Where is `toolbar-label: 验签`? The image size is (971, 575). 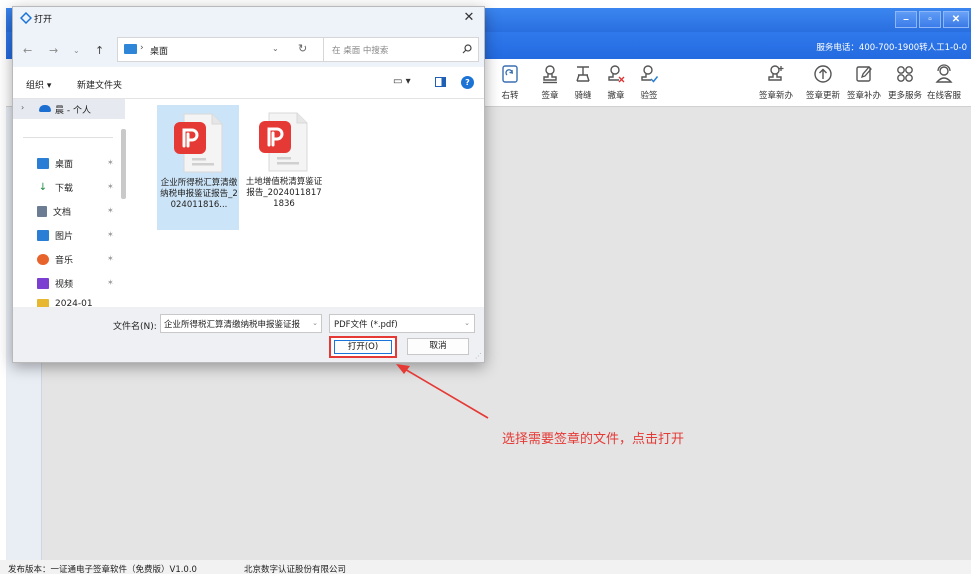 toolbar-label: 验签 is located at coordinates (649, 96).